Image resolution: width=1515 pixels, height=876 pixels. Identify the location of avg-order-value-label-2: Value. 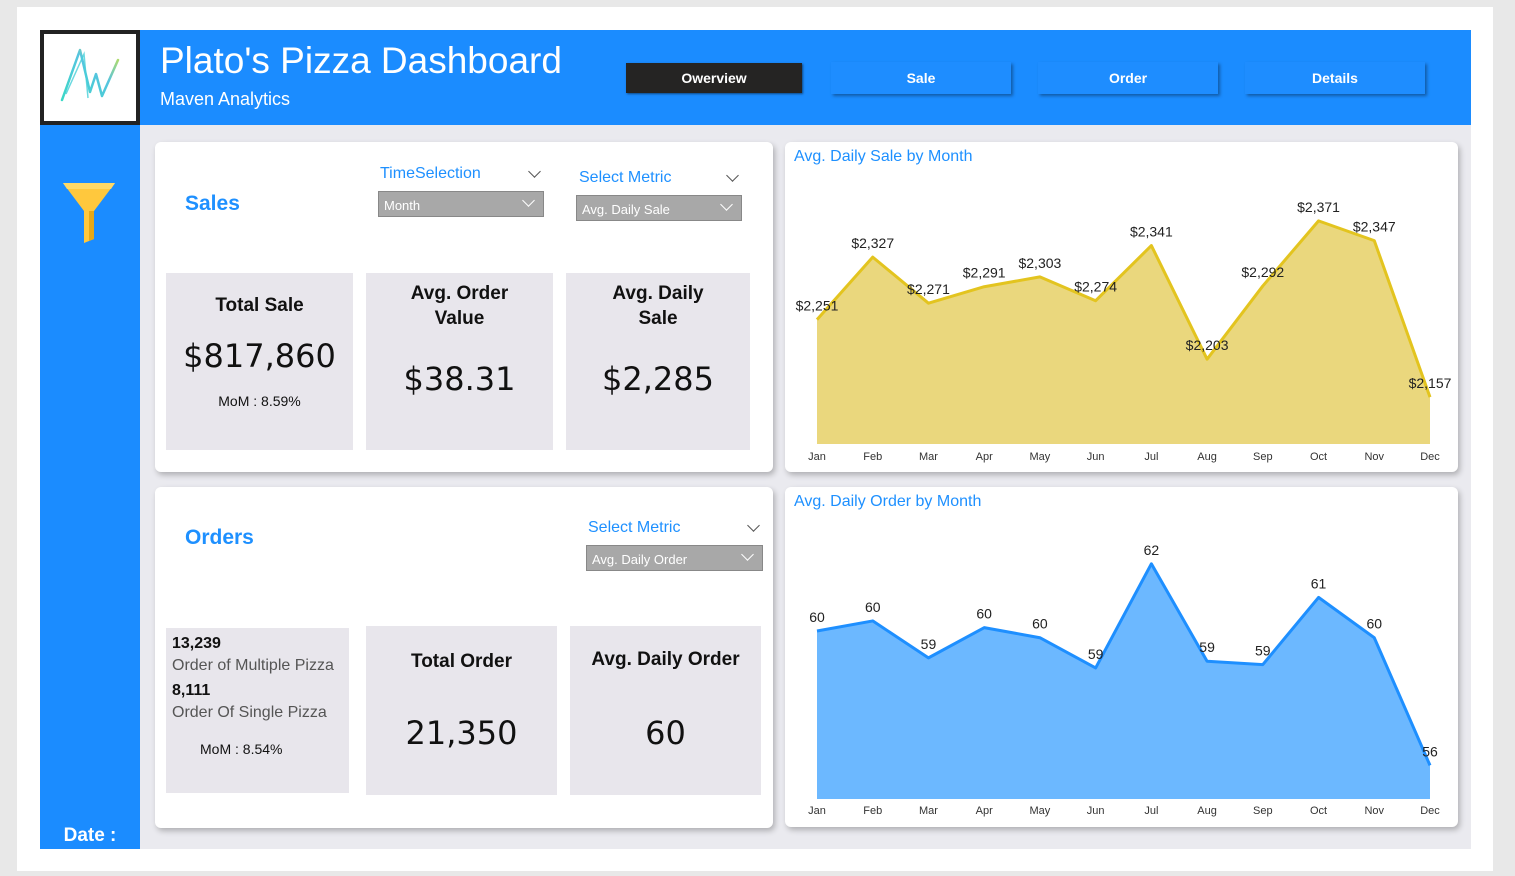
(459, 318).